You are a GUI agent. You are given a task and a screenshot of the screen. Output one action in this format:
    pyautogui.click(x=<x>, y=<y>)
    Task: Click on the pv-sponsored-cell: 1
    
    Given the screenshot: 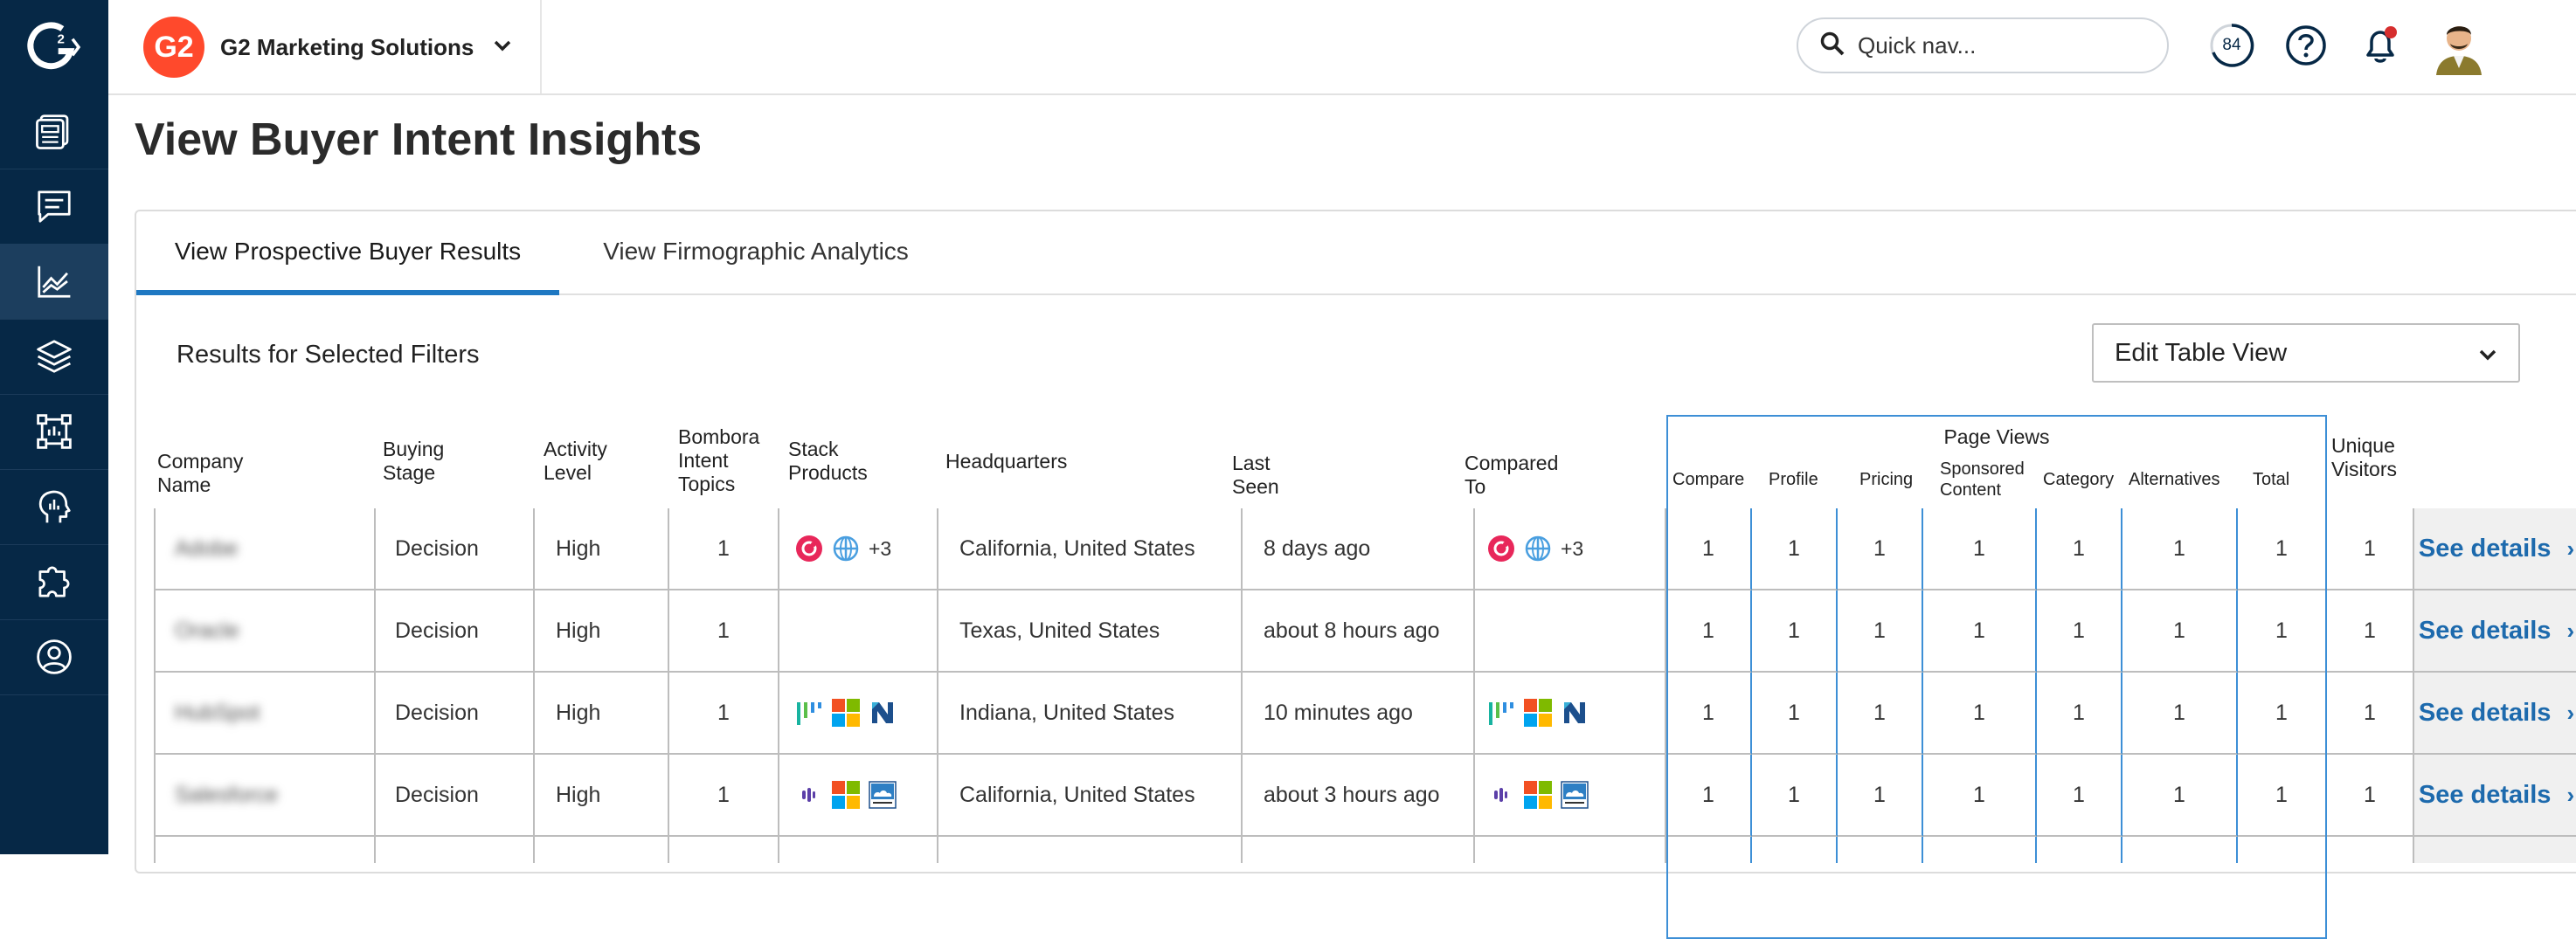 What is the action you would take?
    pyautogui.click(x=1980, y=631)
    